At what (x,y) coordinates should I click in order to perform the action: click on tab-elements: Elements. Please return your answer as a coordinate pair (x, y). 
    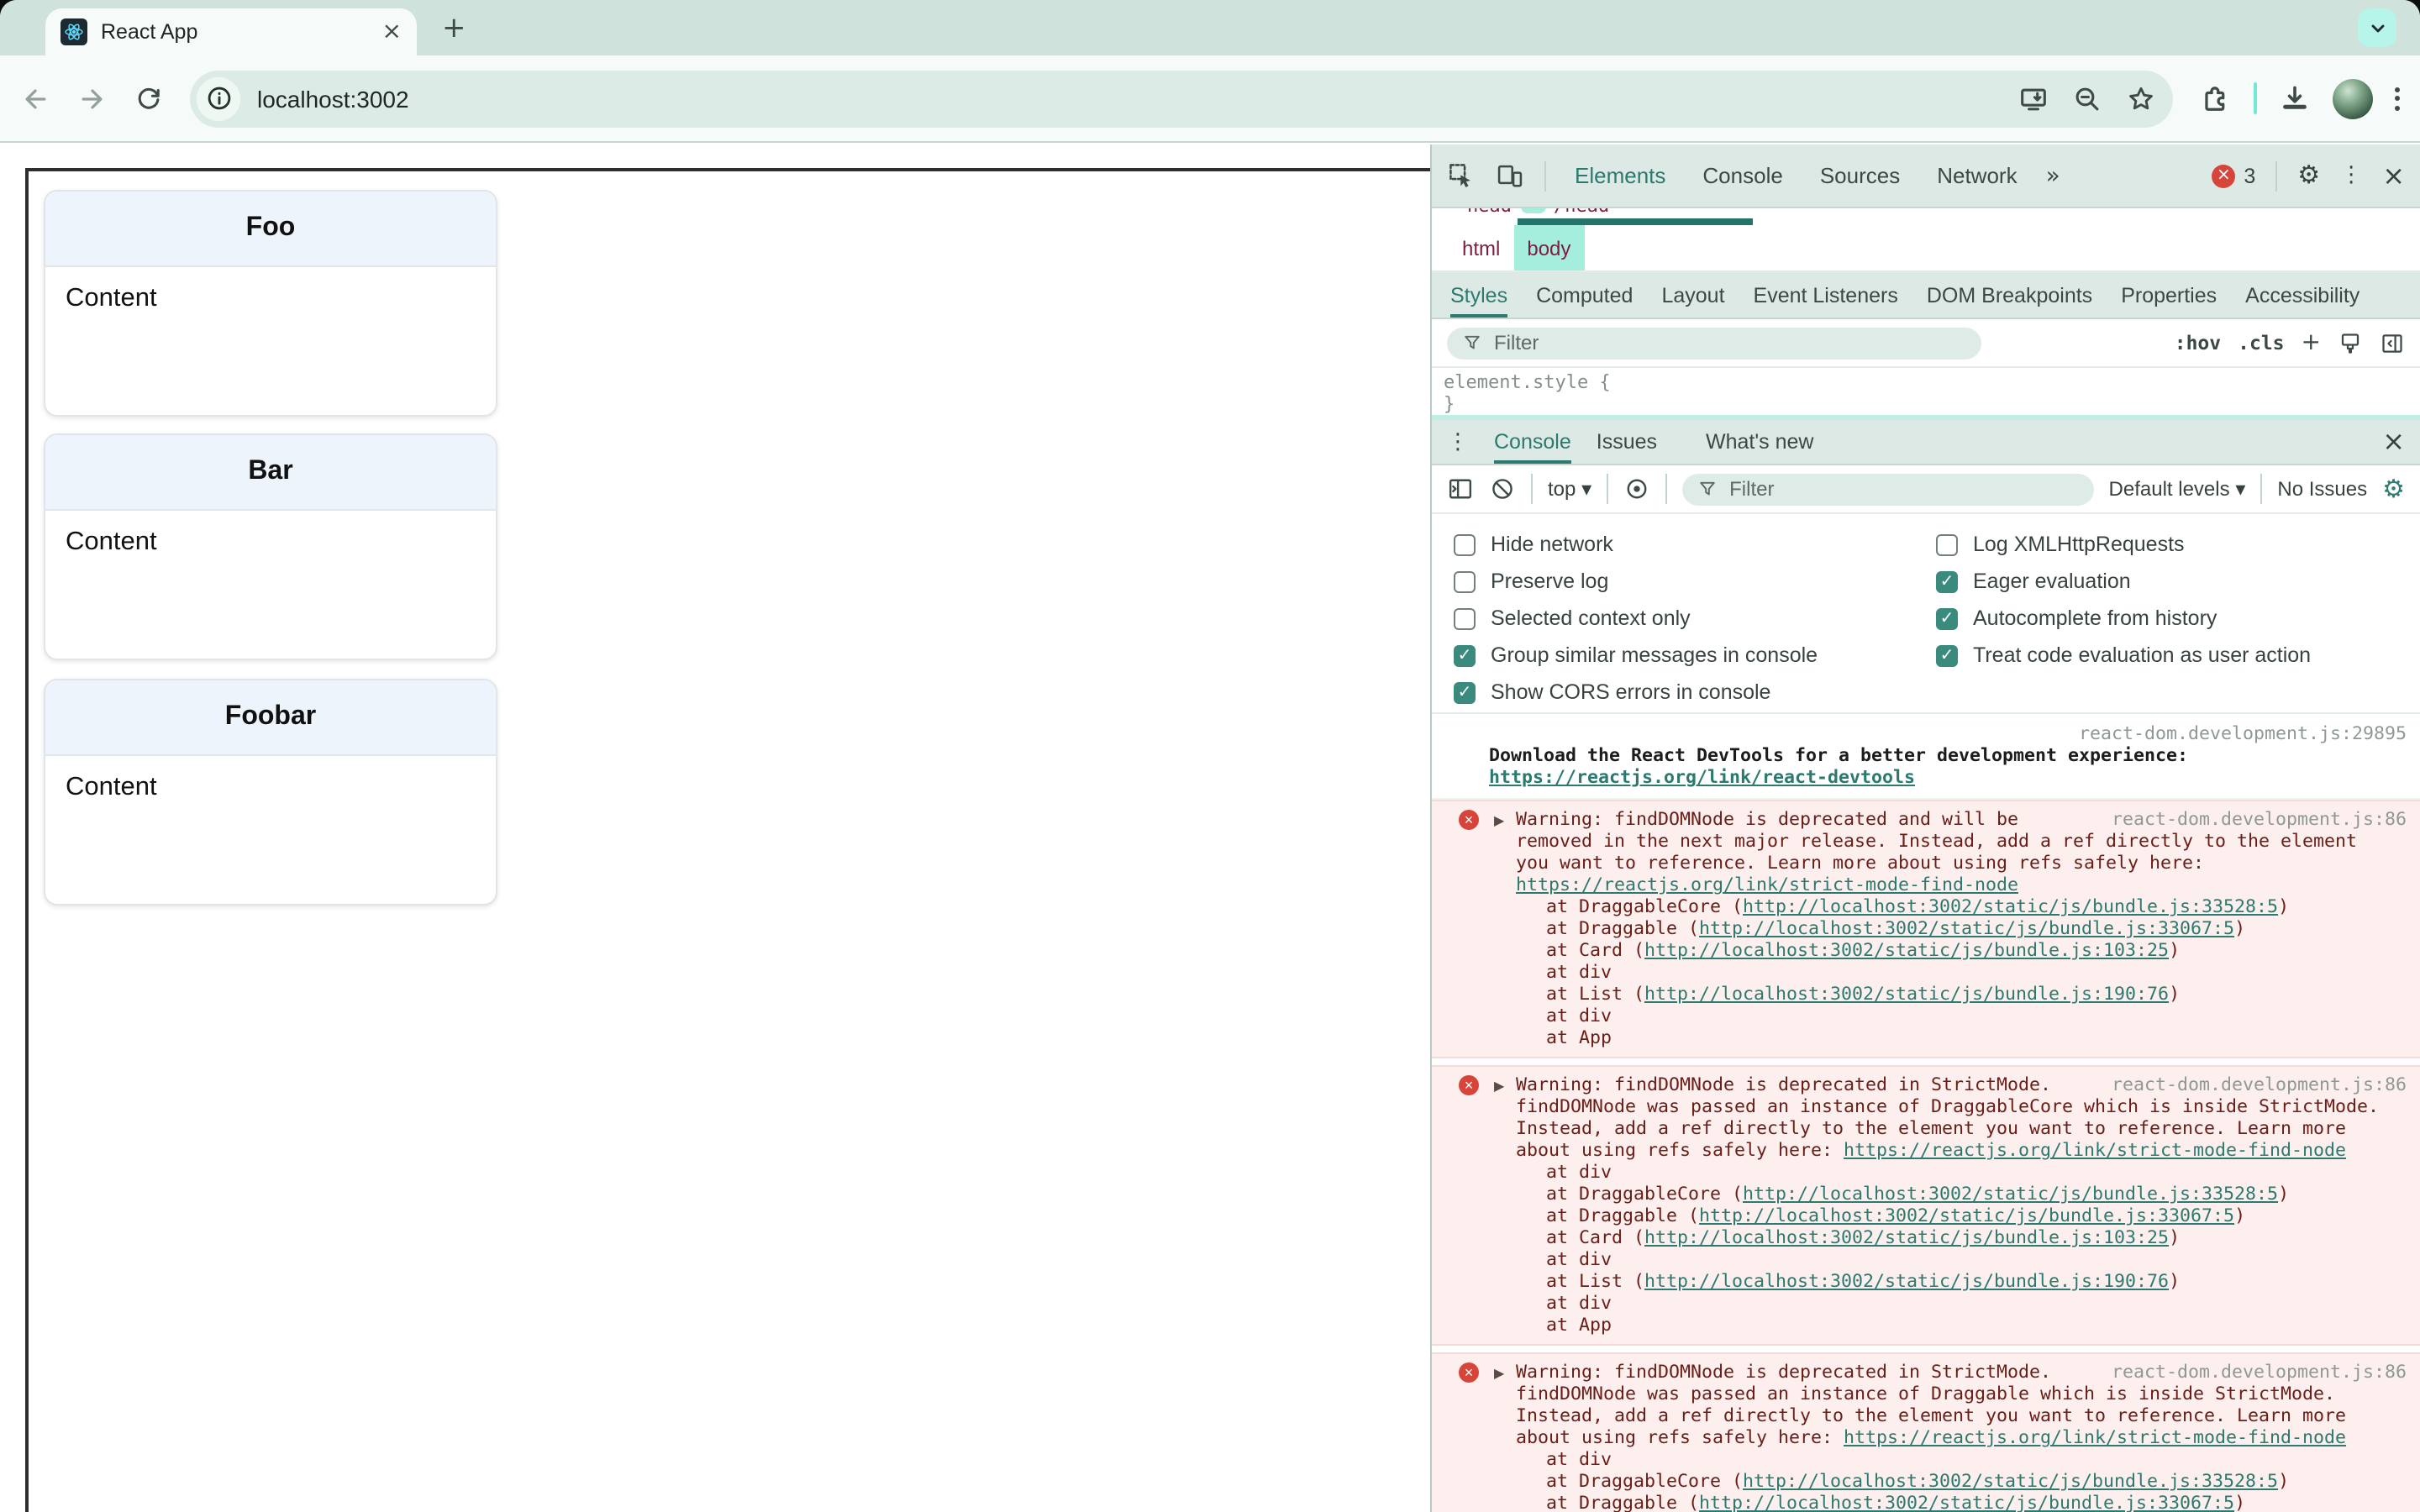
    Looking at the image, I should click on (1620, 175).